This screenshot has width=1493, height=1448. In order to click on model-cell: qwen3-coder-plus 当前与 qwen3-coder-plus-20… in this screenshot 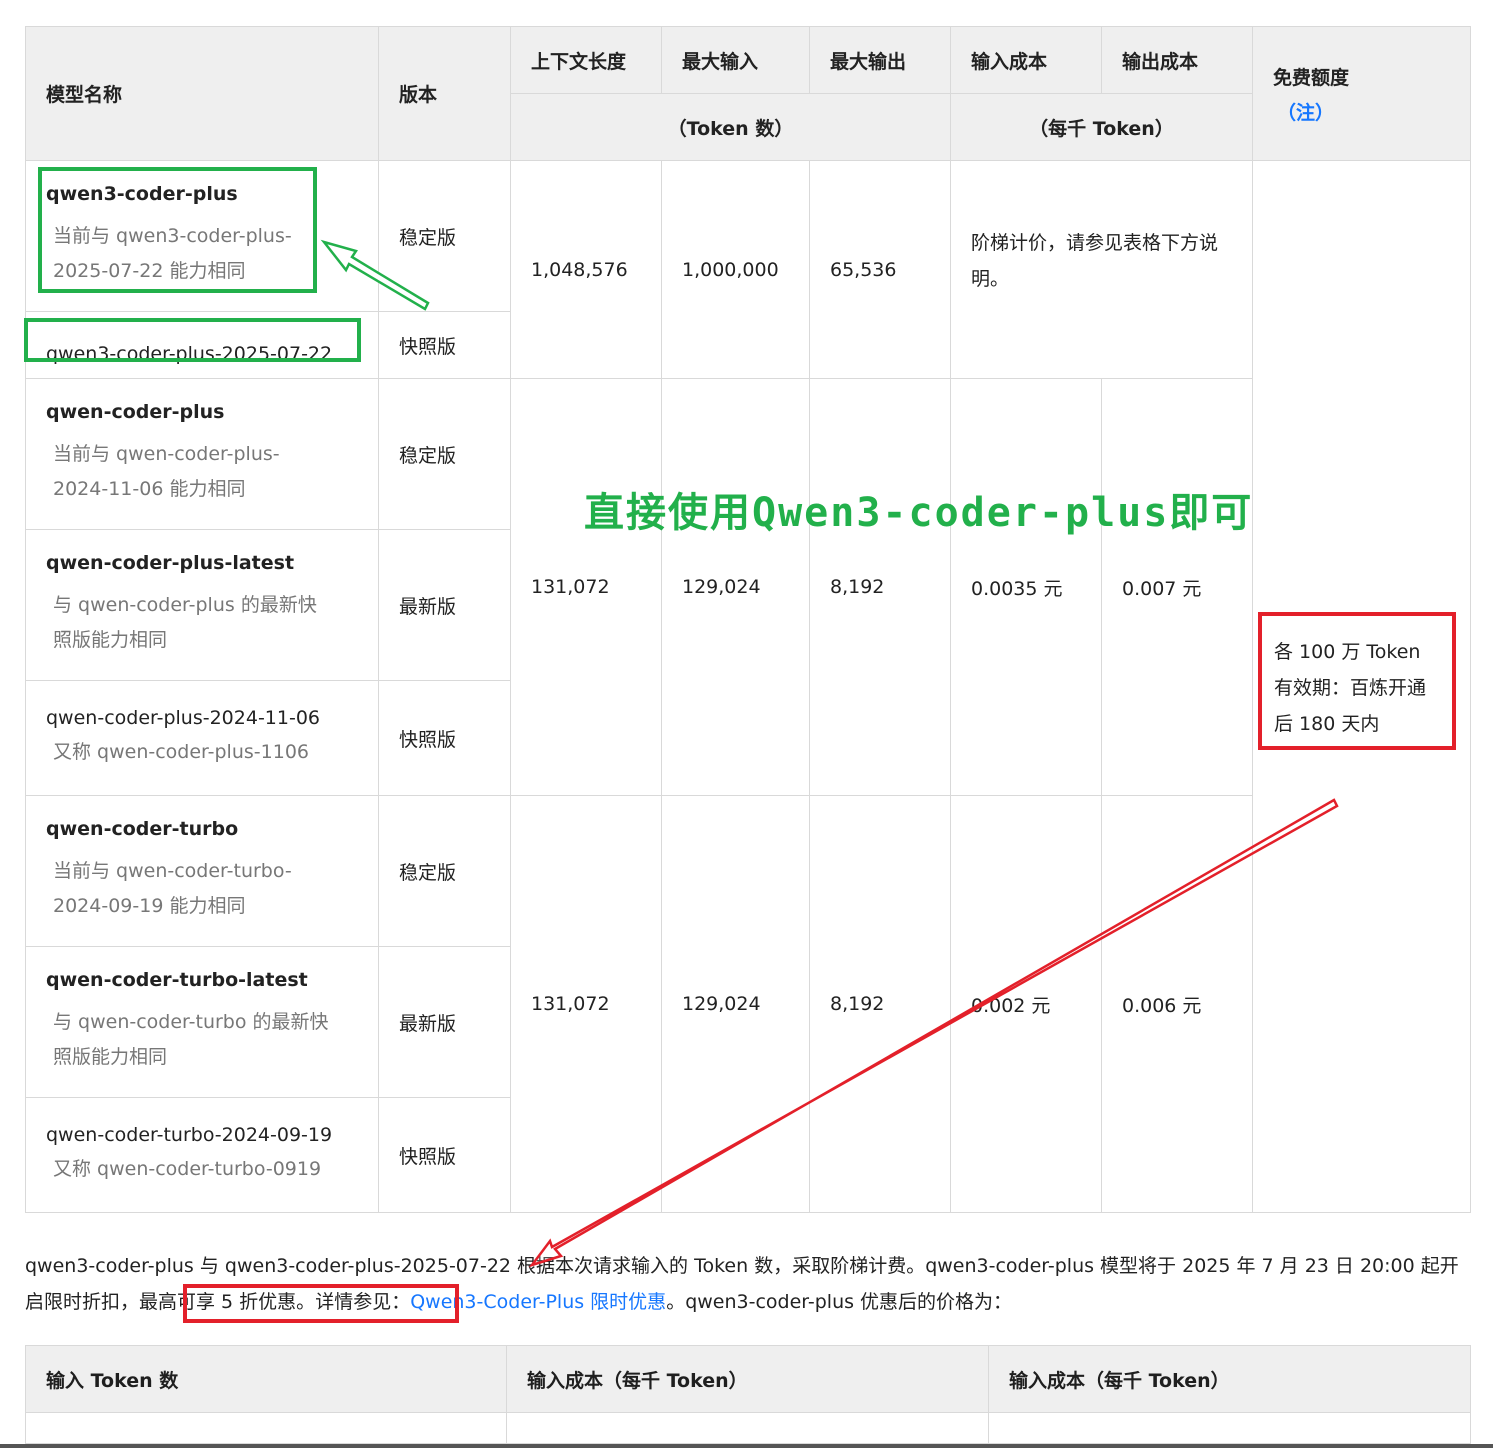, I will do `click(202, 236)`.